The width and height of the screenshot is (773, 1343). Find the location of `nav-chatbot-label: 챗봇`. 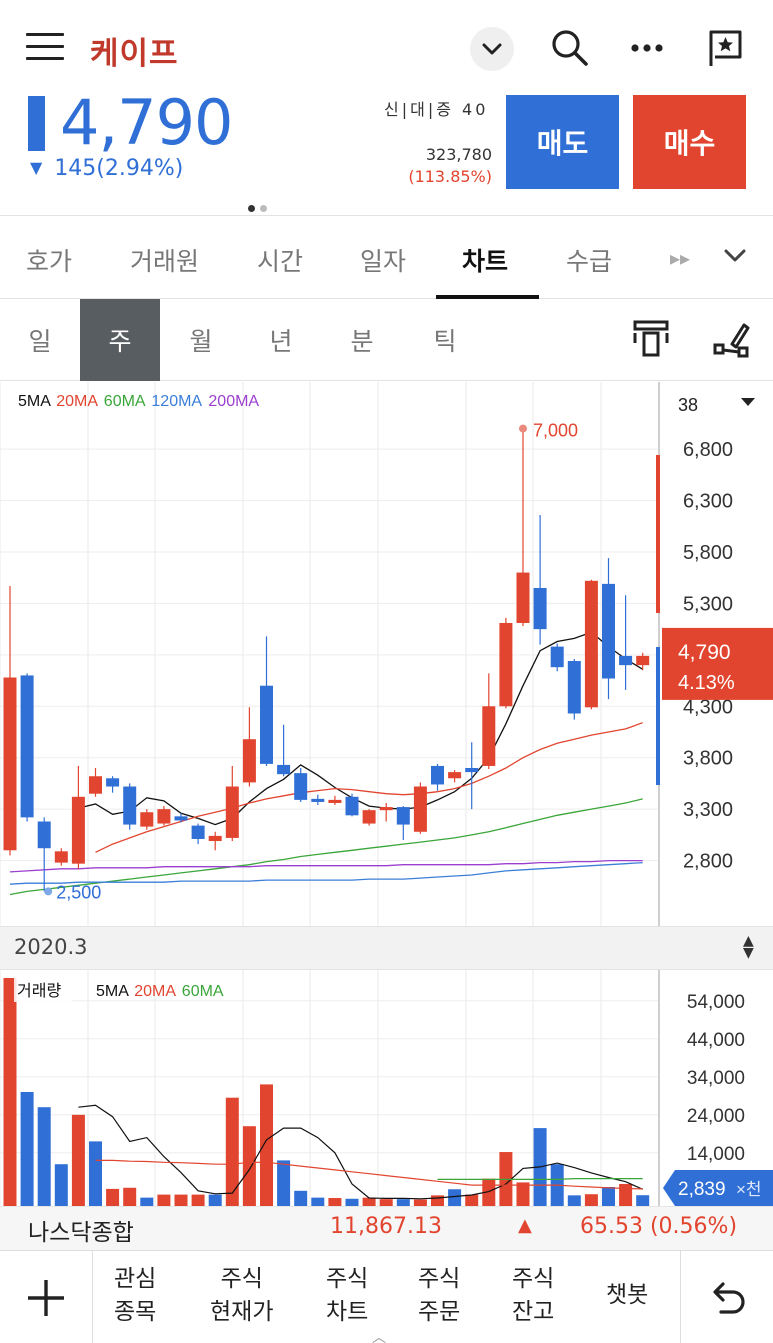

nav-chatbot-label: 챗봇 is located at coordinates (627, 1295).